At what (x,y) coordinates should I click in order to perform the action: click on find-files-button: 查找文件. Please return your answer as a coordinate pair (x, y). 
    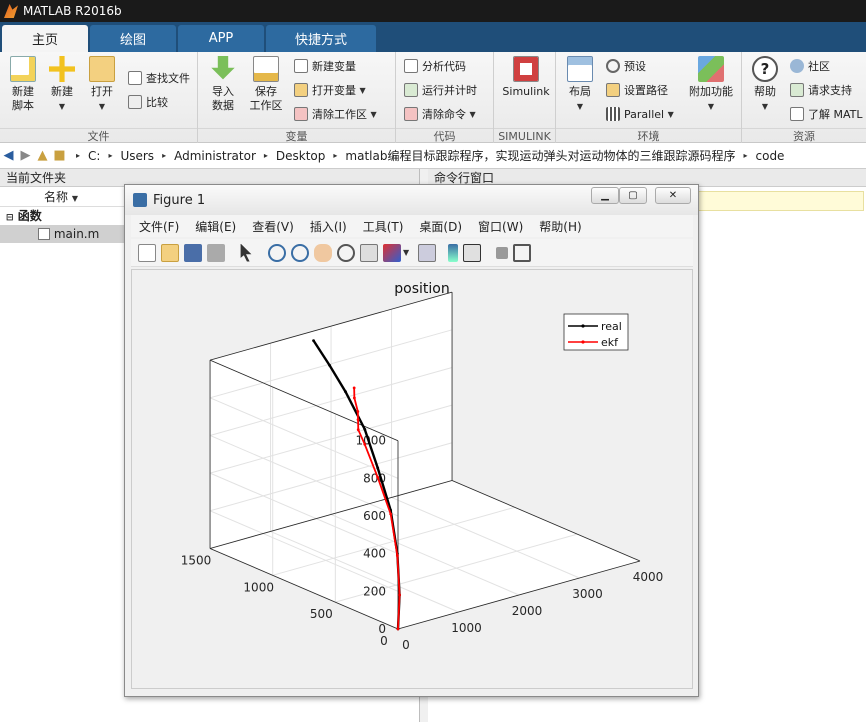
    Looking at the image, I should click on (159, 78).